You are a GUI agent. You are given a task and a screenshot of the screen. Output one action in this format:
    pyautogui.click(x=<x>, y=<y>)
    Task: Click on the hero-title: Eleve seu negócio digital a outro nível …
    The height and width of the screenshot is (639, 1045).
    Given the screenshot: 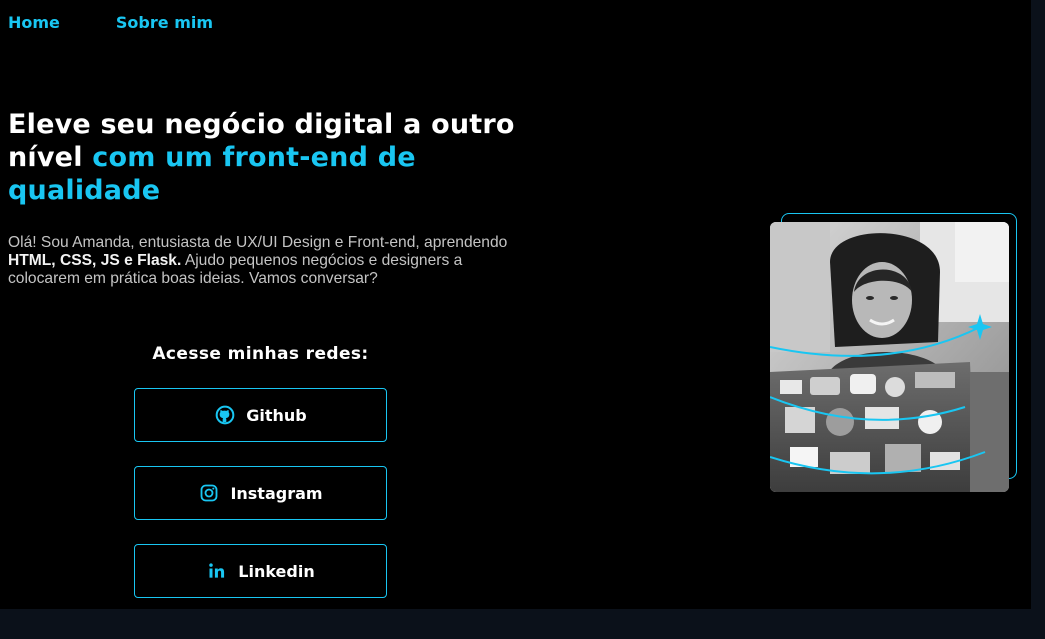 What is the action you would take?
    pyautogui.click(x=278, y=157)
    